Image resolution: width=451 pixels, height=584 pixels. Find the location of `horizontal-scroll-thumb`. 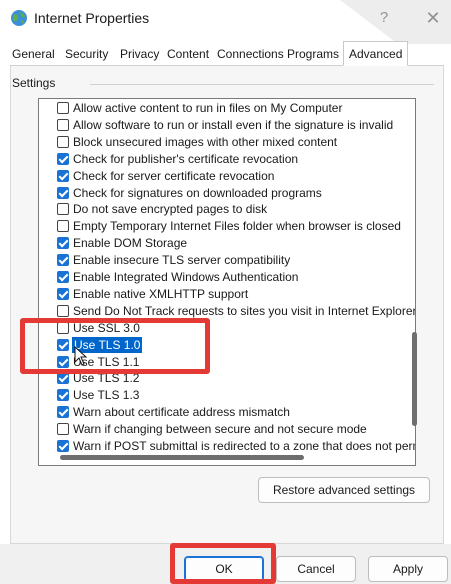

horizontal-scroll-thumb is located at coordinates (182, 457).